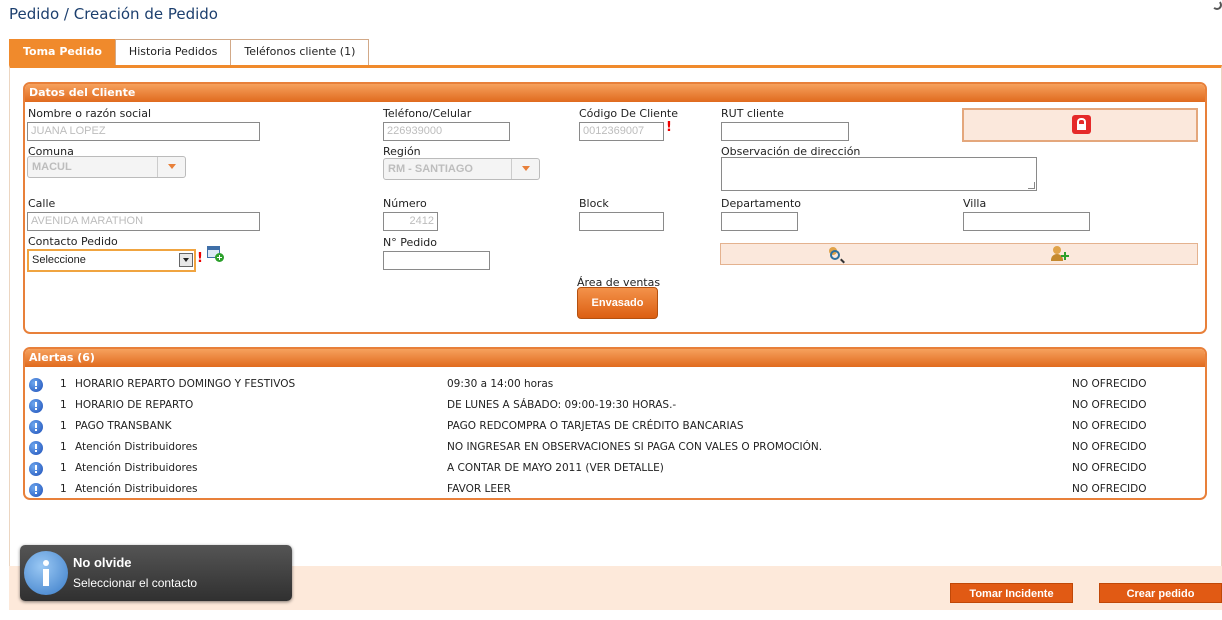 The image size is (1222, 620). I want to click on crear-pedido-button: Crear pedido, so click(1160, 593).